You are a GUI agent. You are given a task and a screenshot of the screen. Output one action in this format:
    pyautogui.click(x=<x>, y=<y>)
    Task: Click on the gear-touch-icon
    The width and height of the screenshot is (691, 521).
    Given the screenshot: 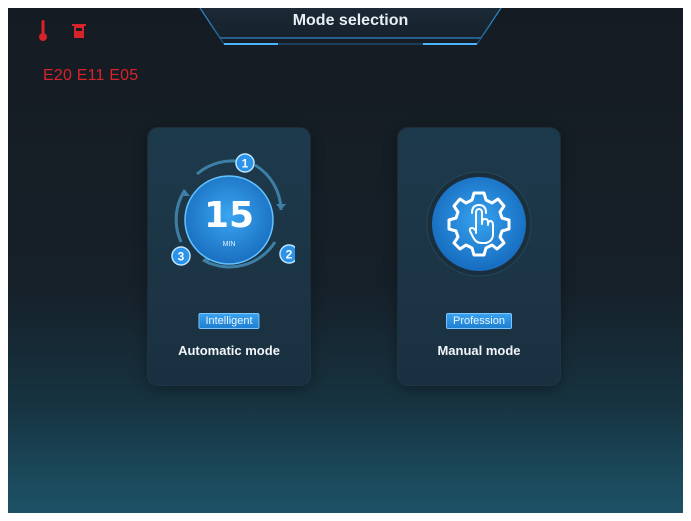 What is the action you would take?
    pyautogui.click(x=479, y=224)
    